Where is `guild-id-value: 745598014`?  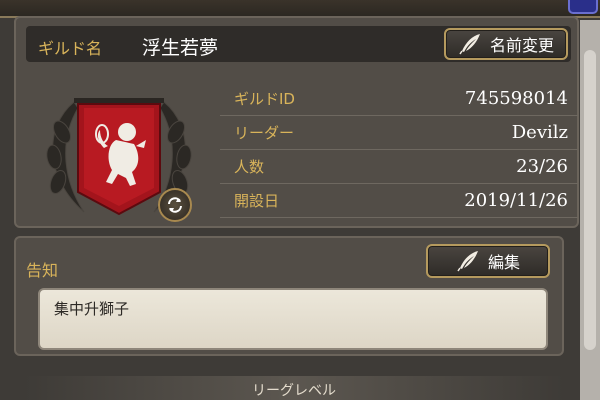
guild-id-value: 745598014 is located at coordinates (516, 98).